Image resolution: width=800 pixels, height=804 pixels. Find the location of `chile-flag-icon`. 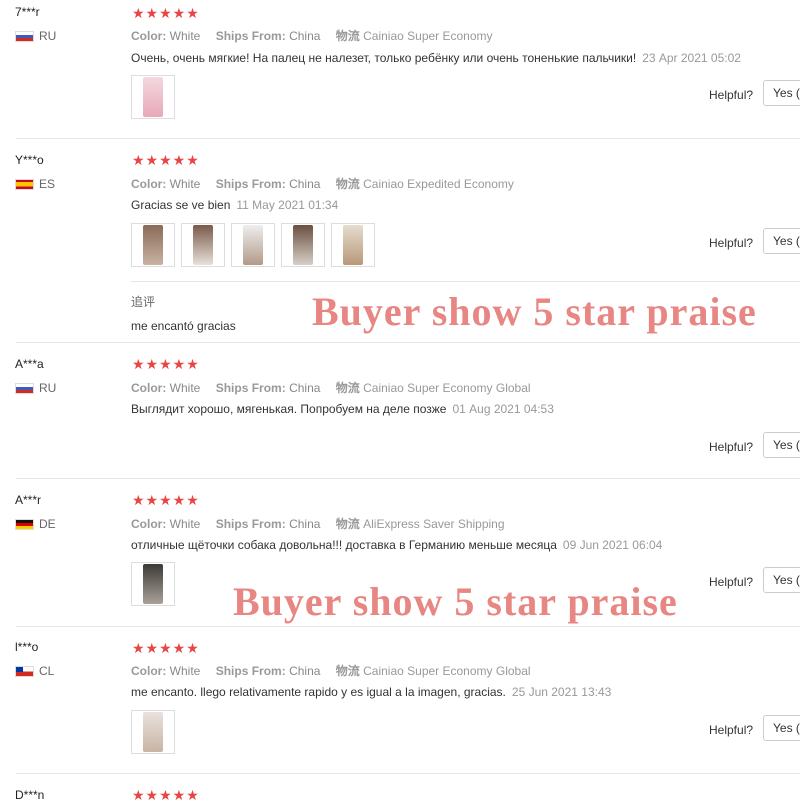

chile-flag-icon is located at coordinates (24, 671).